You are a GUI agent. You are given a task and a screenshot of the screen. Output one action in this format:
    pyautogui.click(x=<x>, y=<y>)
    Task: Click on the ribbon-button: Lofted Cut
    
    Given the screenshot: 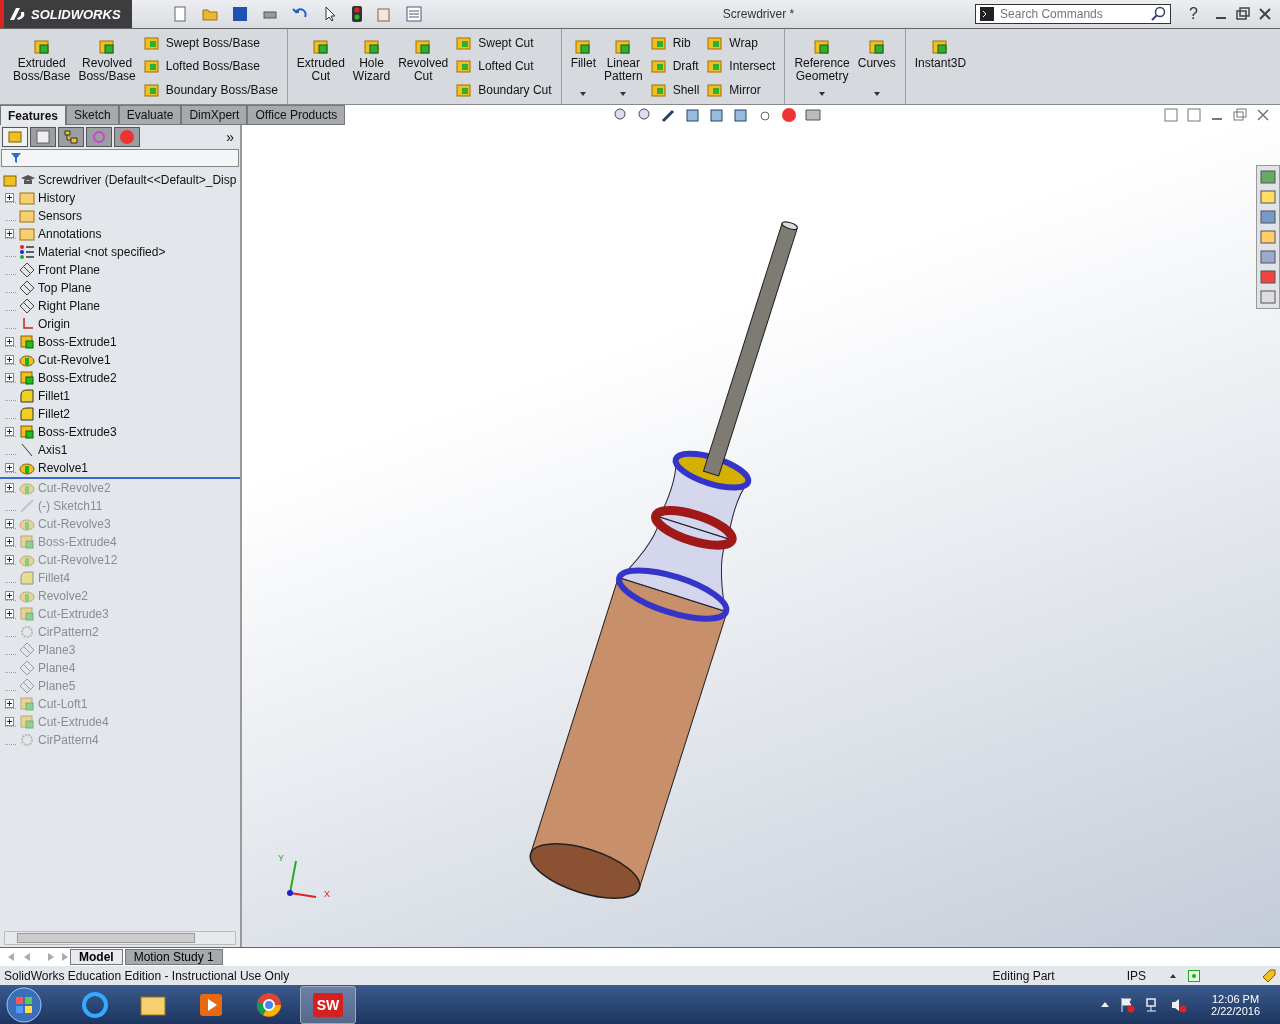 What is the action you would take?
    pyautogui.click(x=504, y=66)
    